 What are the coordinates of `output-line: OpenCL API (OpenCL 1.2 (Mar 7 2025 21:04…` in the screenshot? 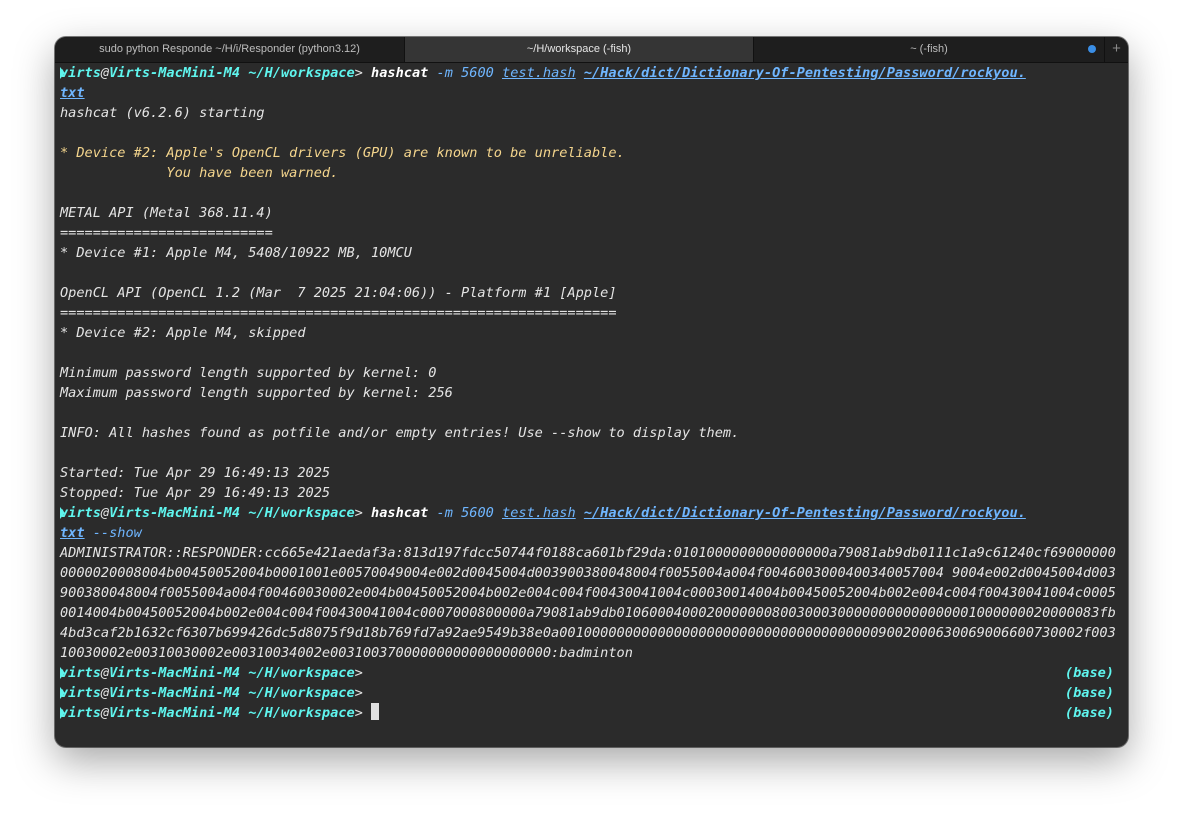 It's located at (338, 293).